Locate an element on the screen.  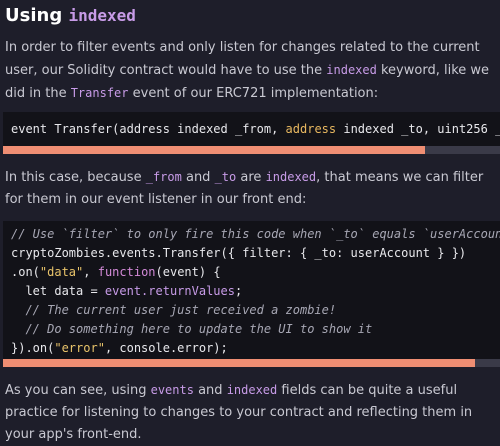
heading-code: indexed is located at coordinates (102, 15).